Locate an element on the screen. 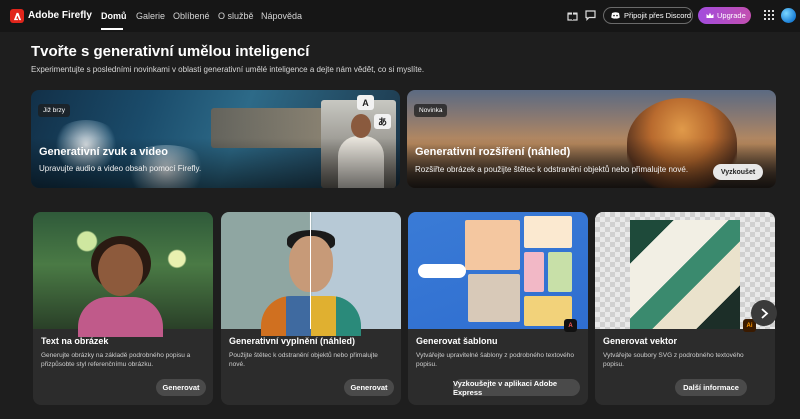 The height and width of the screenshot is (419, 800). card-title: Text na obrázek is located at coordinates (75, 341).